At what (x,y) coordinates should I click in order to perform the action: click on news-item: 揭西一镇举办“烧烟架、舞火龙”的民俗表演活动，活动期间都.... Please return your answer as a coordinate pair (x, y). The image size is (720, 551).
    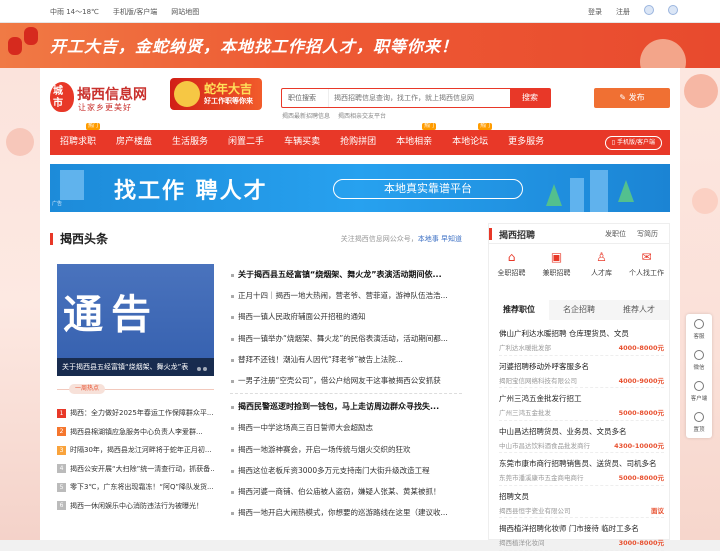
    Looking at the image, I should click on (346, 338).